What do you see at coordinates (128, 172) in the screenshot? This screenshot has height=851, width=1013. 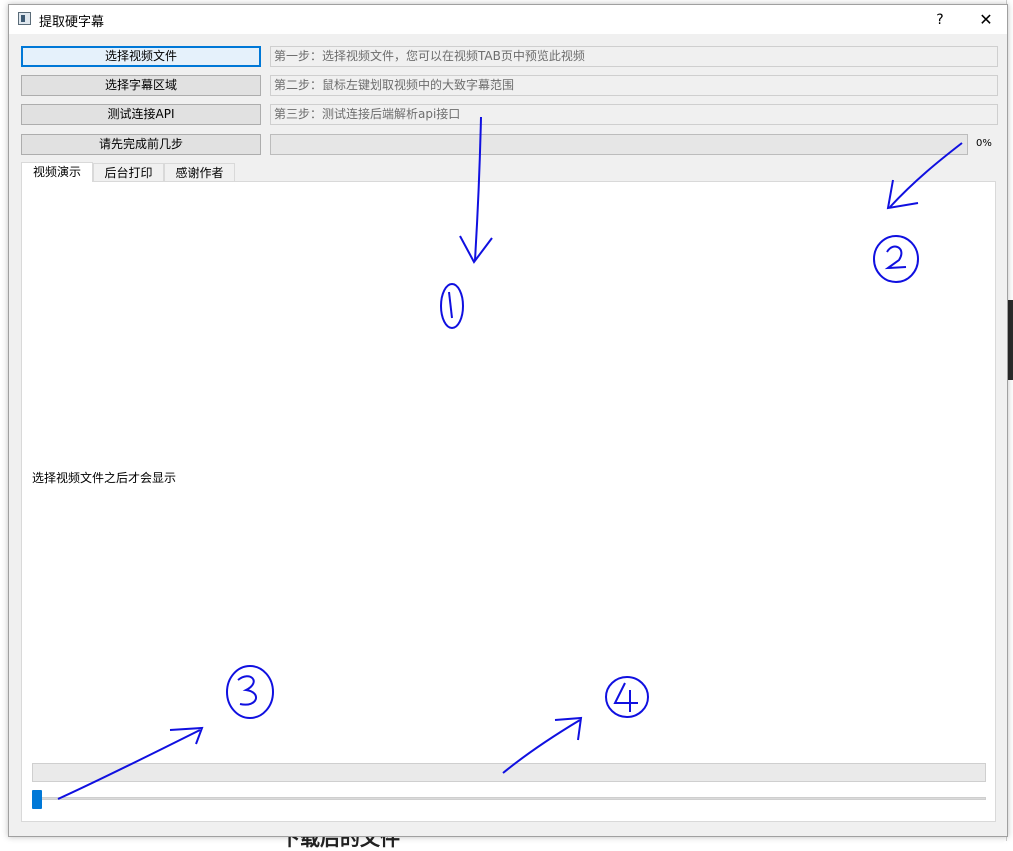 I see `tab-console-output: 后台打印` at bounding box center [128, 172].